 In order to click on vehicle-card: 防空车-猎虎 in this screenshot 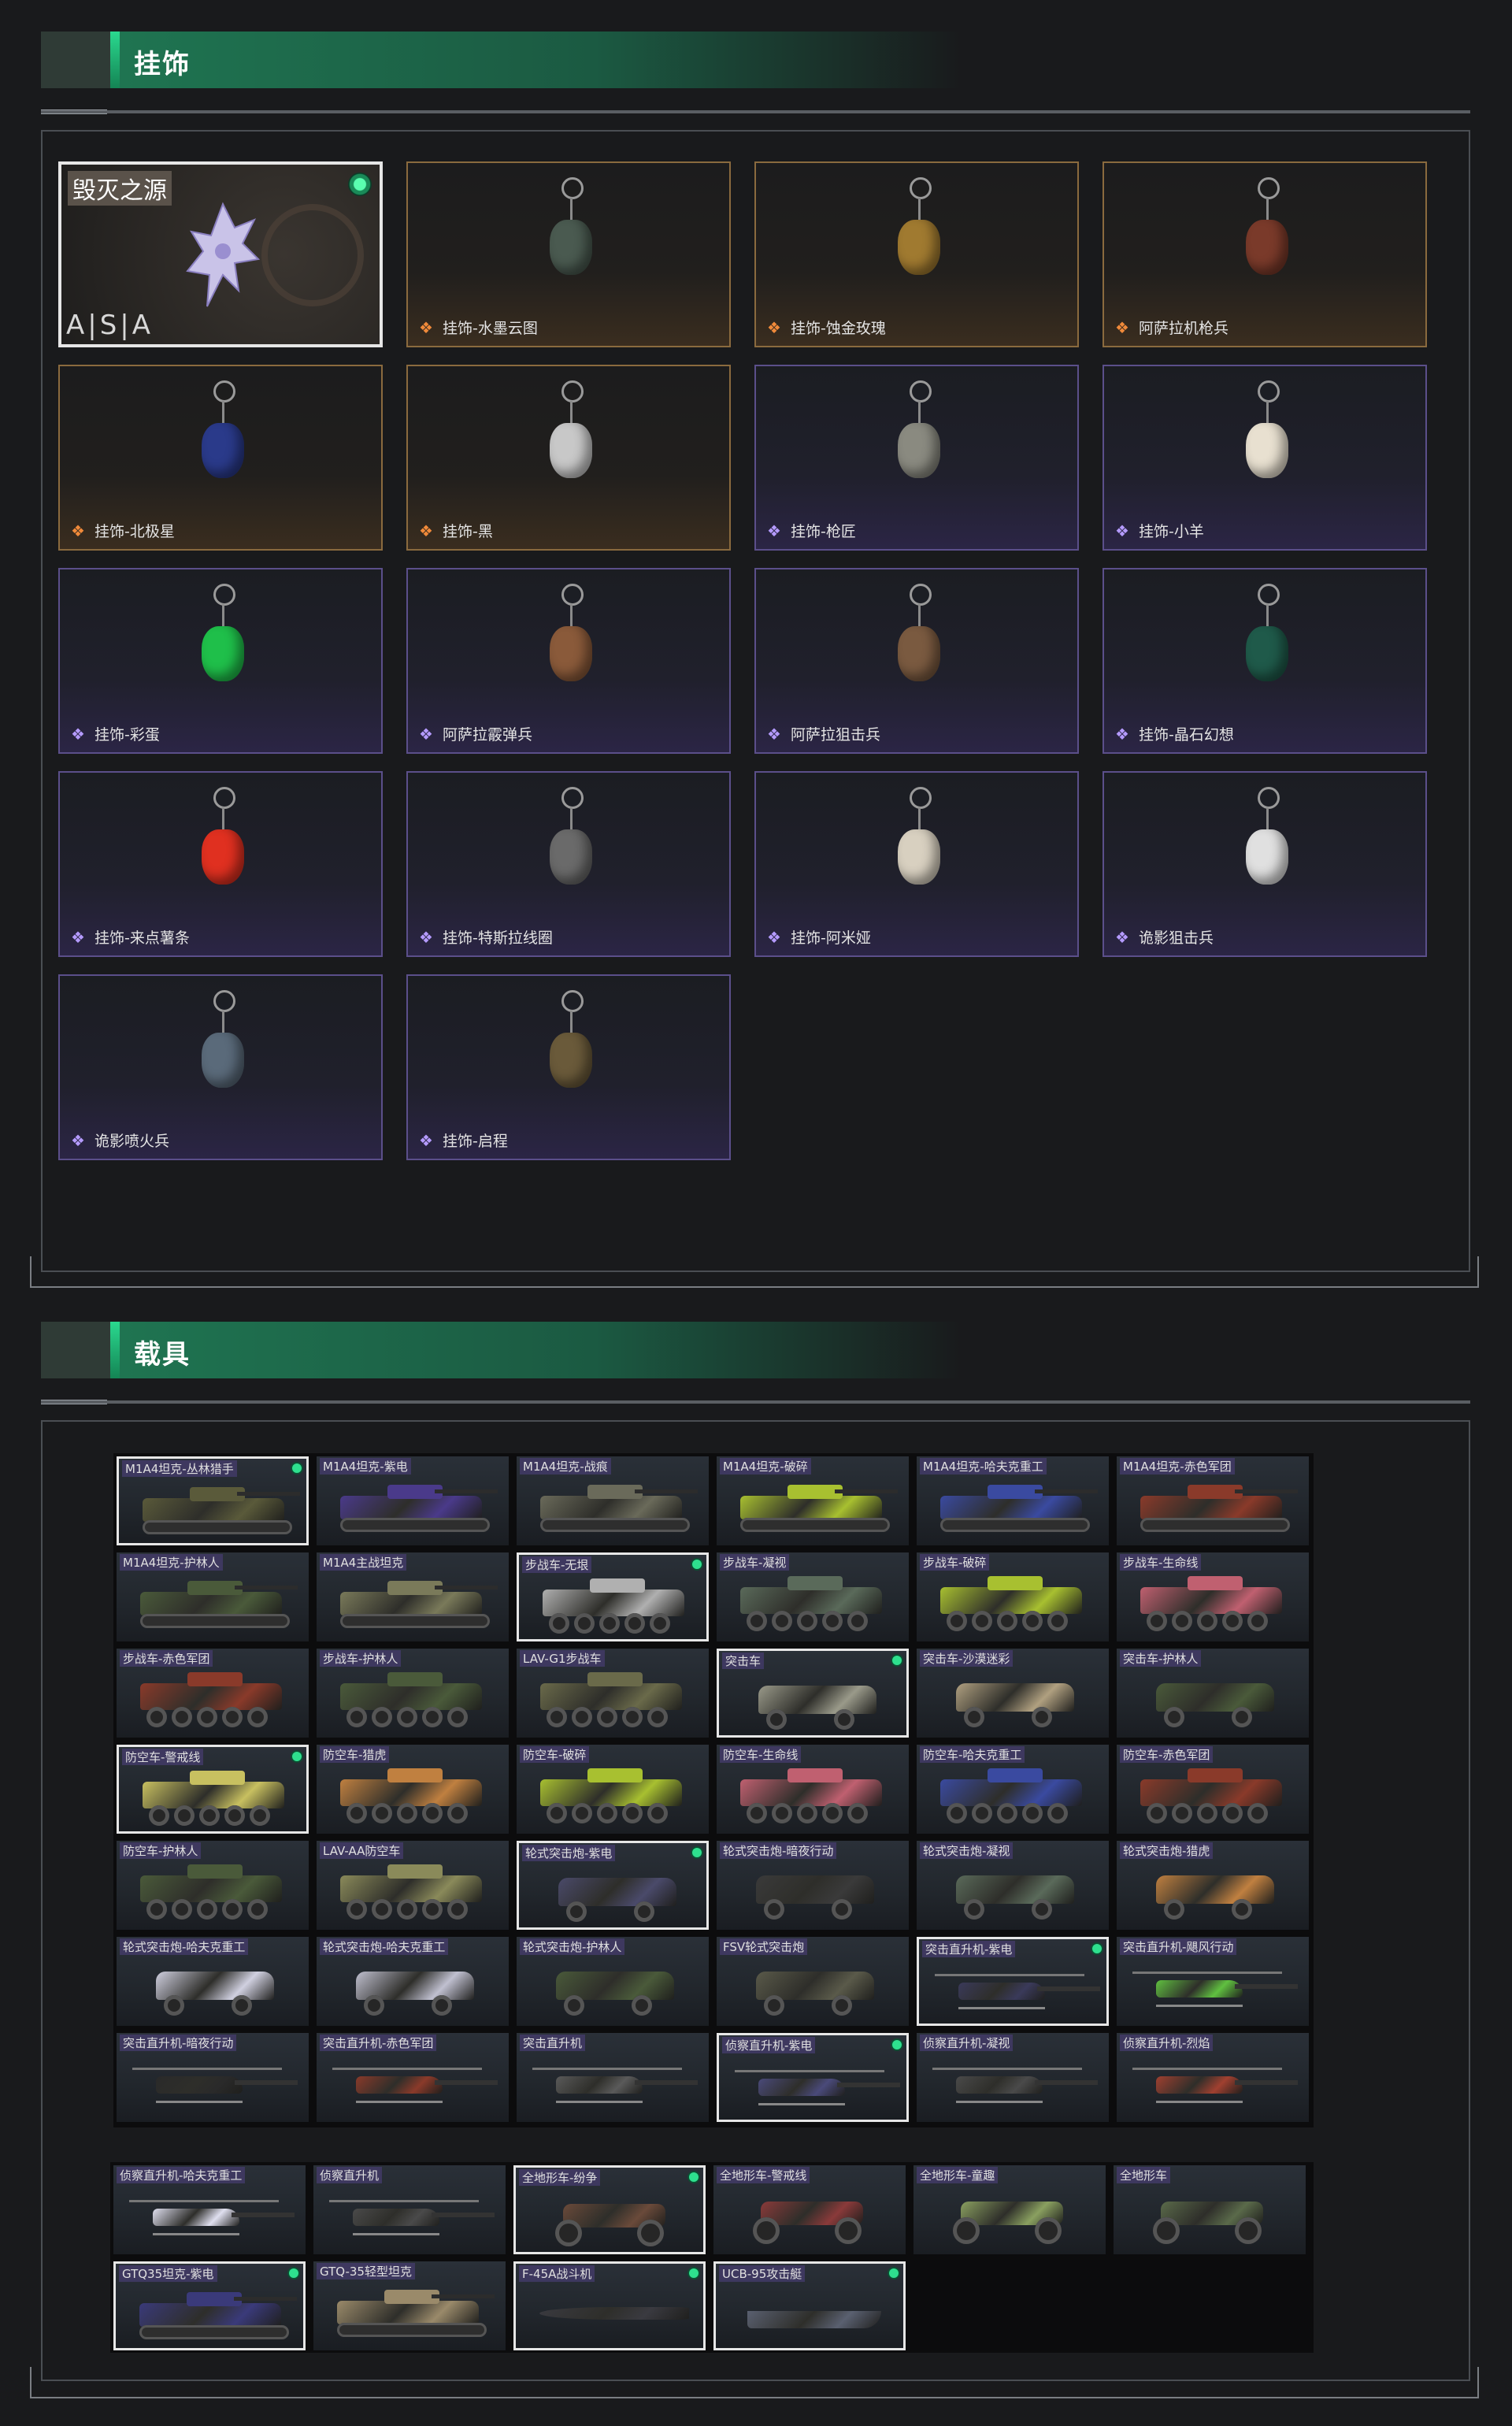, I will do `click(413, 1789)`.